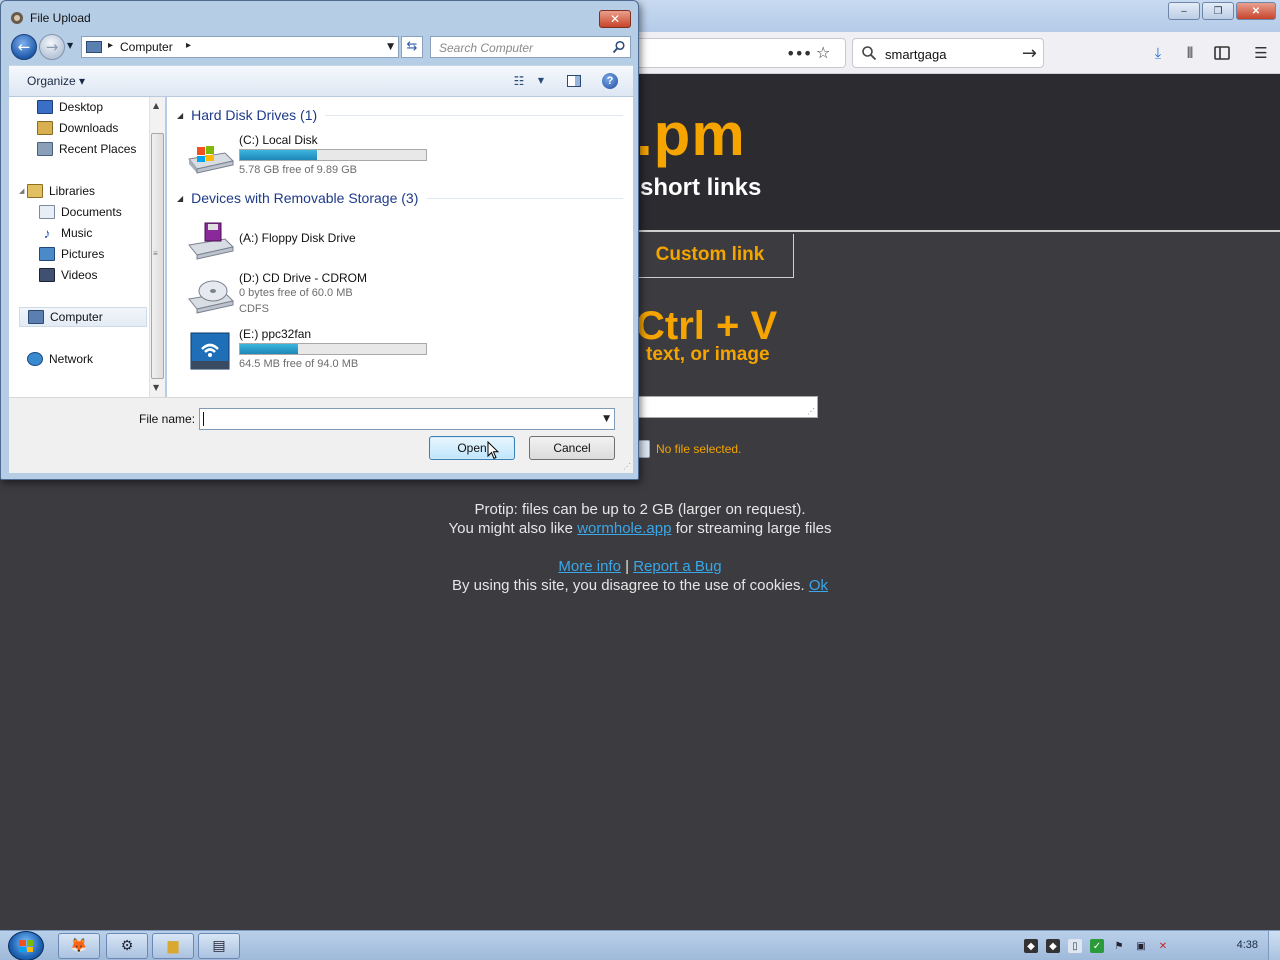  I want to click on file-name-dropdown-icon: ▼, so click(606, 419).